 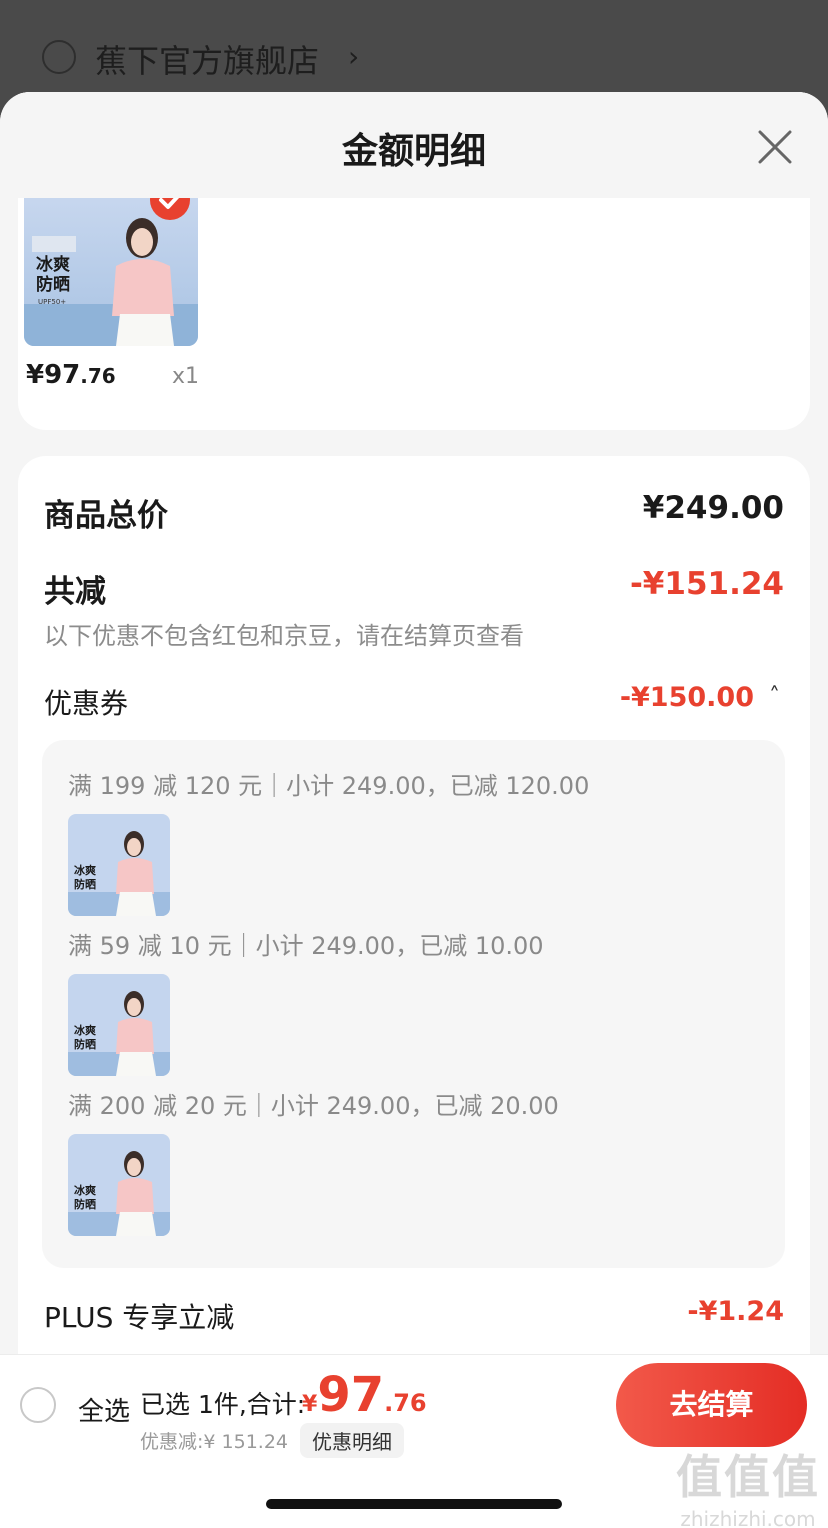 I want to click on close-icon, so click(x=775, y=147).